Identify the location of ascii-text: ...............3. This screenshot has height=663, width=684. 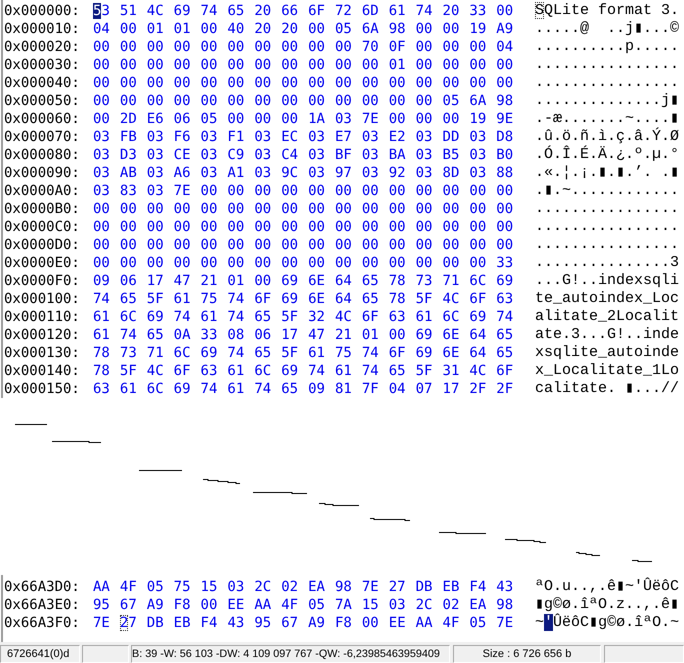
(607, 262).